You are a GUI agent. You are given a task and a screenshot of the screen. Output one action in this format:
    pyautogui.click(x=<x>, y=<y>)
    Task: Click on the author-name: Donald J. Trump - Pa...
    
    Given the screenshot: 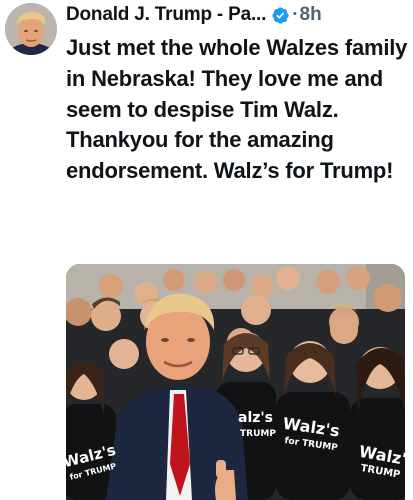 What is the action you would take?
    pyautogui.click(x=166, y=15)
    